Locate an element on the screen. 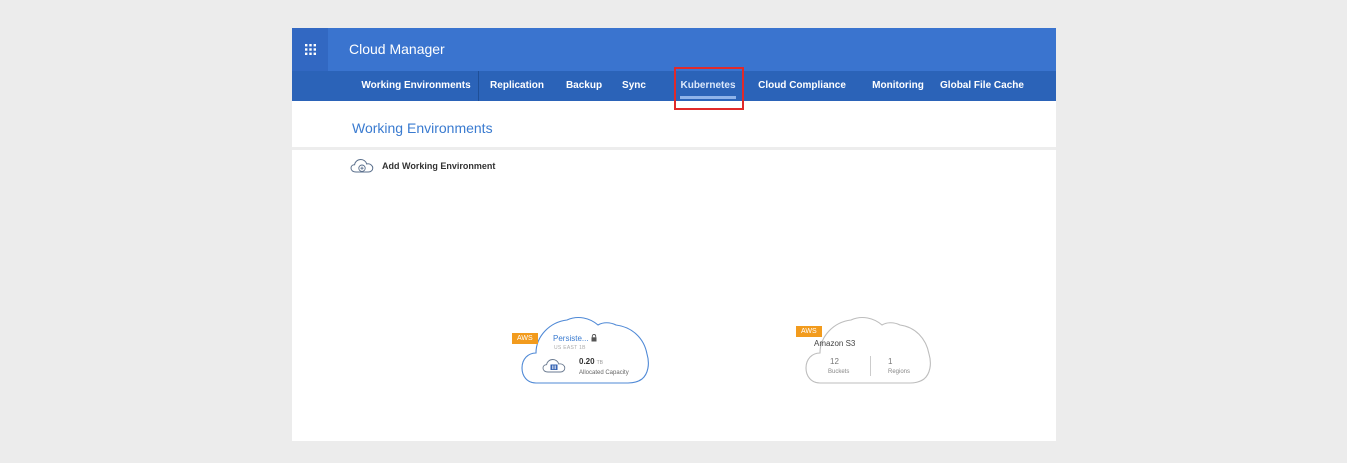 The image size is (1347, 463). tab-backup: Backup is located at coordinates (584, 86).